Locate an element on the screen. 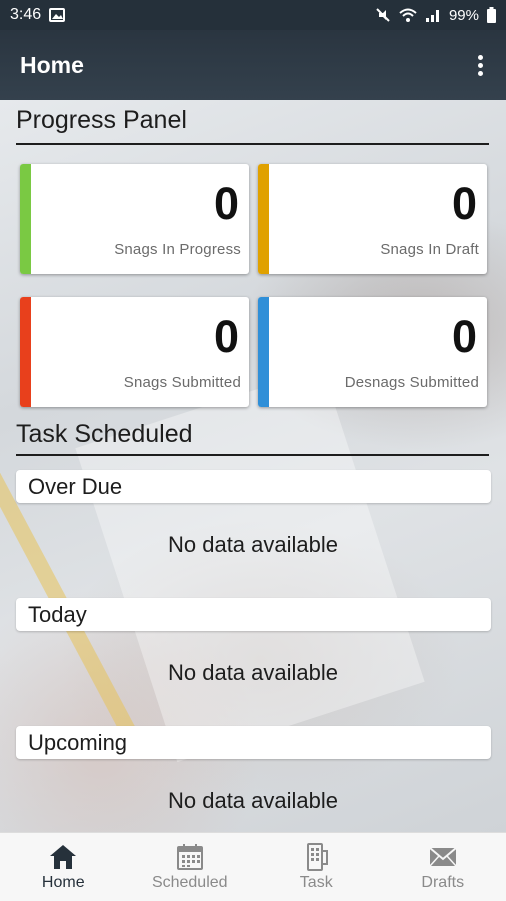 The image size is (506, 901). progress-panel-divider is located at coordinates (252, 144).